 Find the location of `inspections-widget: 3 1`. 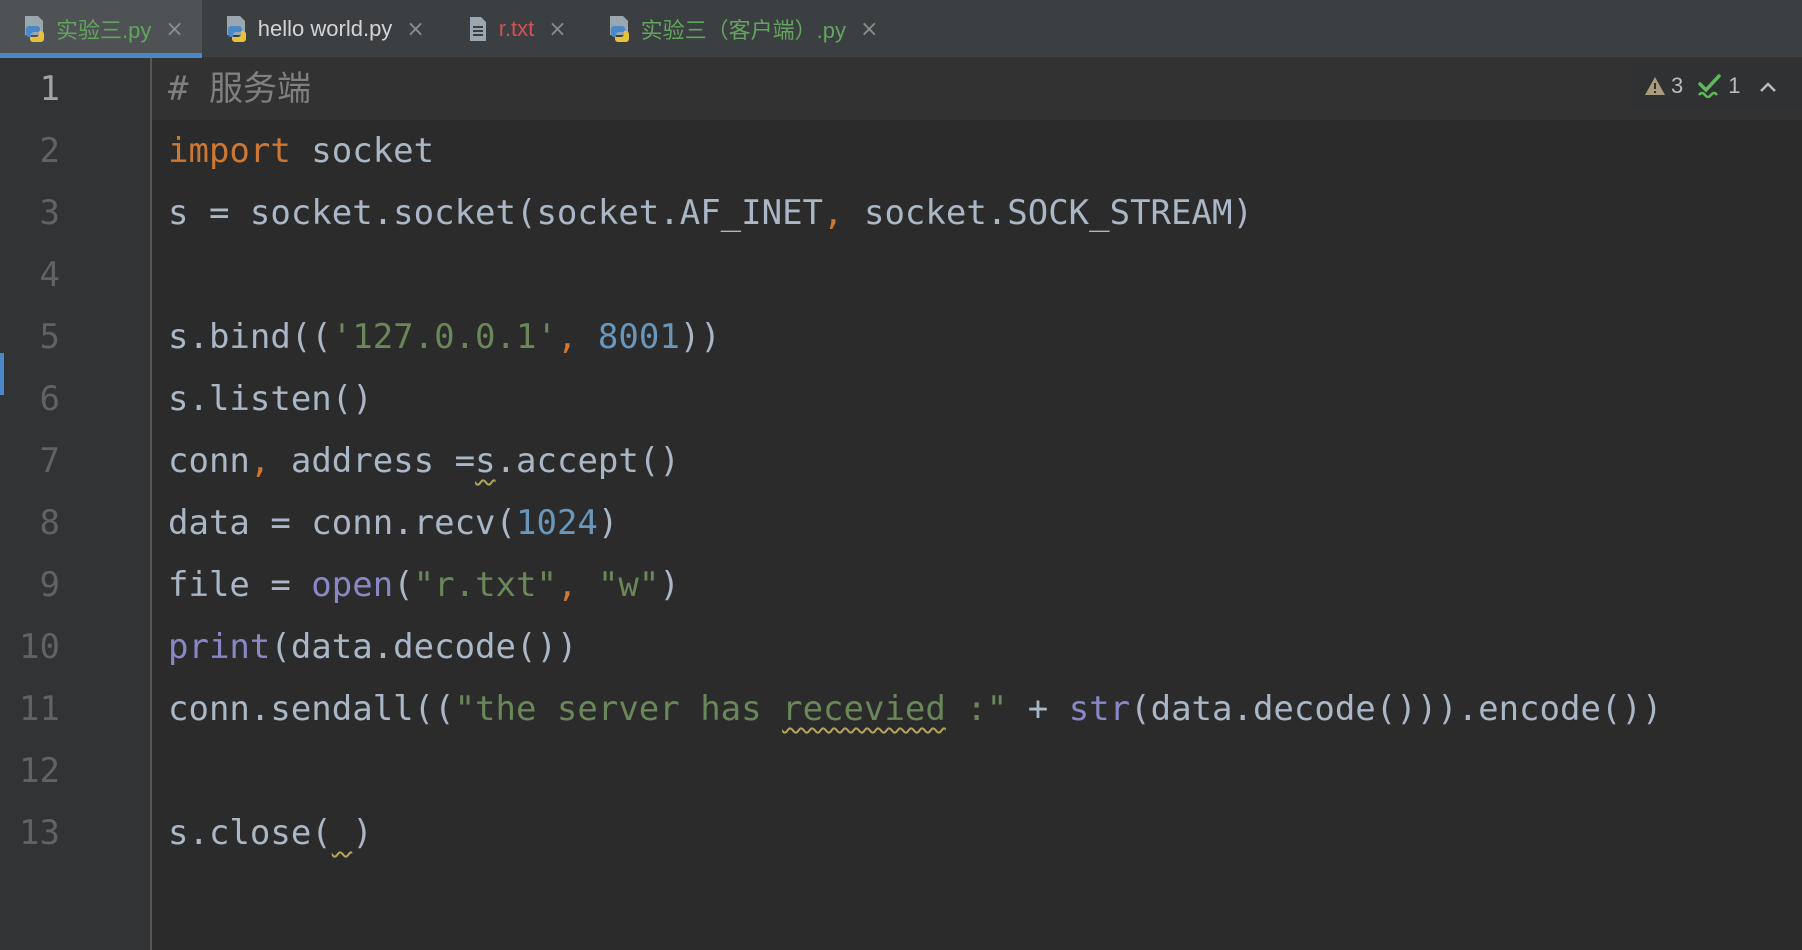

inspections-widget: 3 1 is located at coordinates (1716, 86).